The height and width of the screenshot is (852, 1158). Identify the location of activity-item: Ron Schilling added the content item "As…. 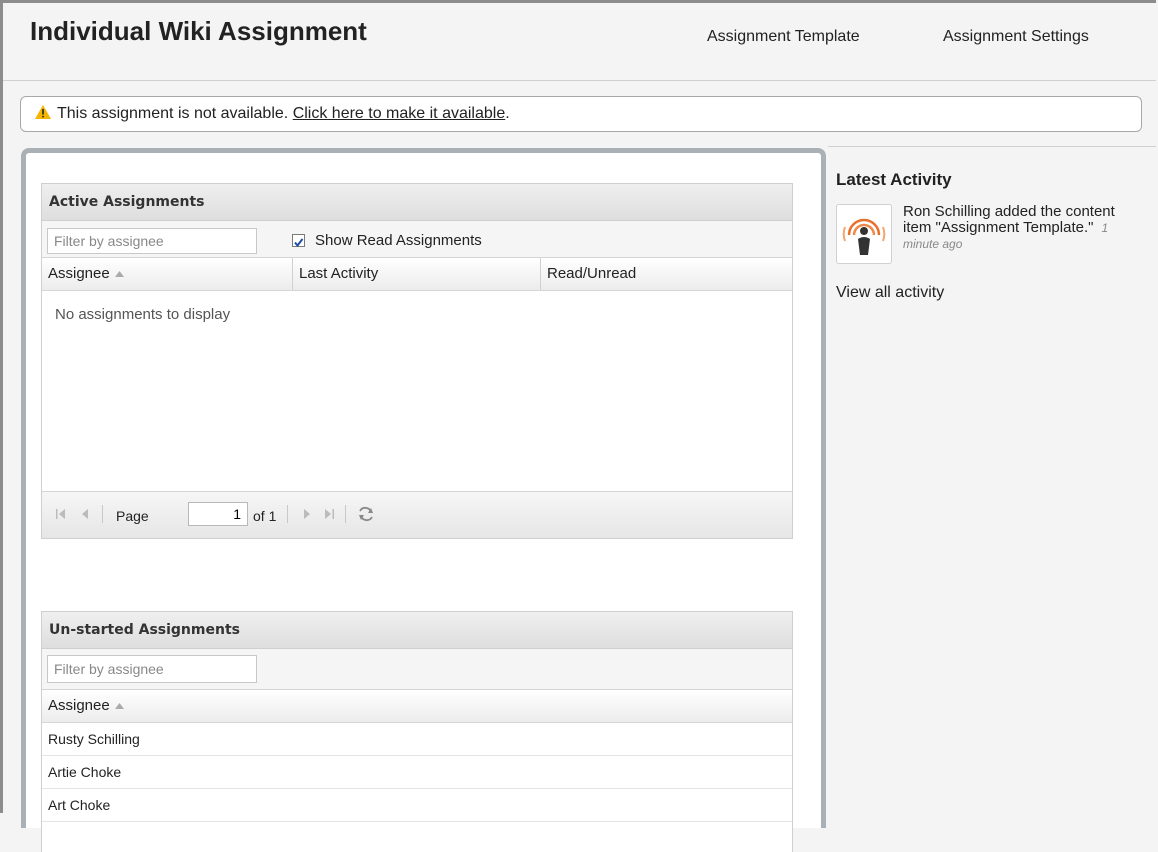
(986, 236).